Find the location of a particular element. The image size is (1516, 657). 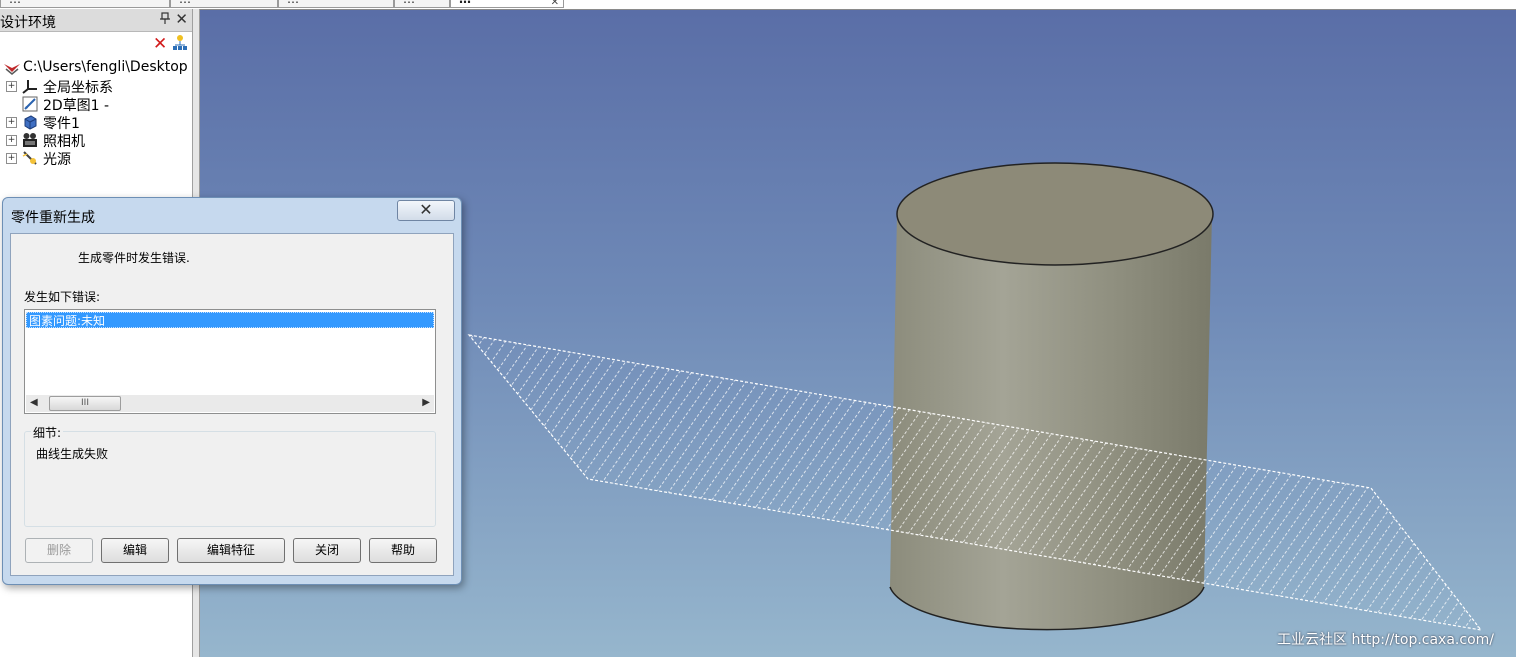

errors-listbox: 图素问题:未知 ◀ III ▶ is located at coordinates (230, 361).